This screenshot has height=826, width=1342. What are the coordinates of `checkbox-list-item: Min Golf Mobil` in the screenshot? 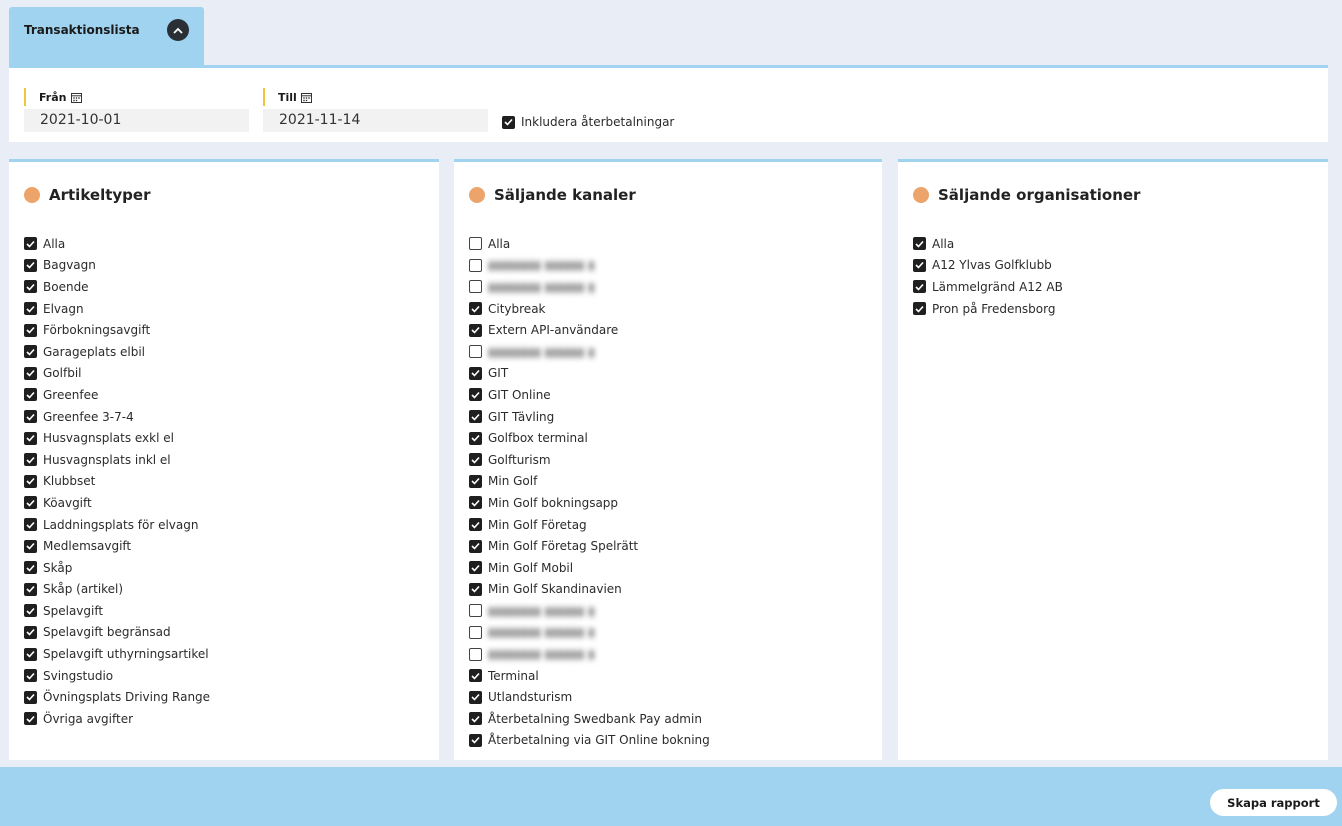 It's located at (589, 568).